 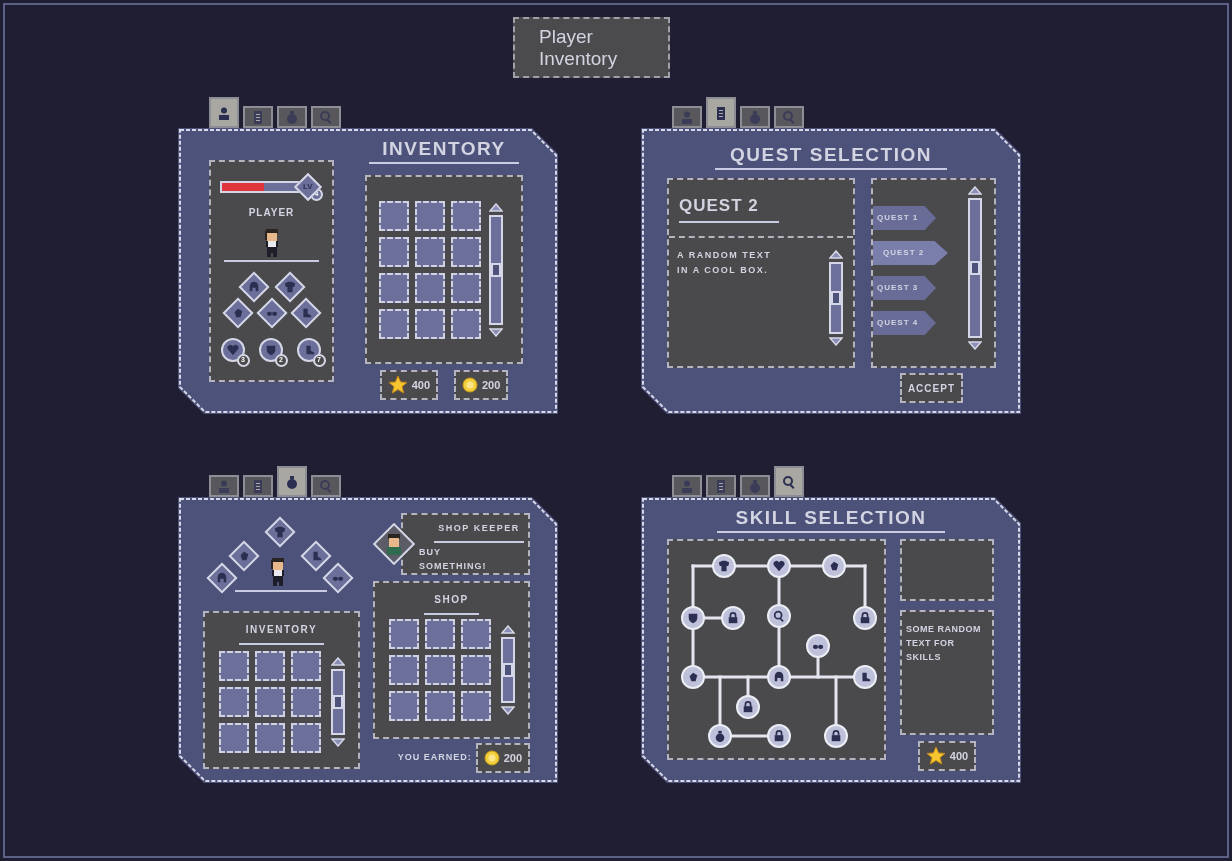 I want to click on armor-icon, so click(x=280, y=532).